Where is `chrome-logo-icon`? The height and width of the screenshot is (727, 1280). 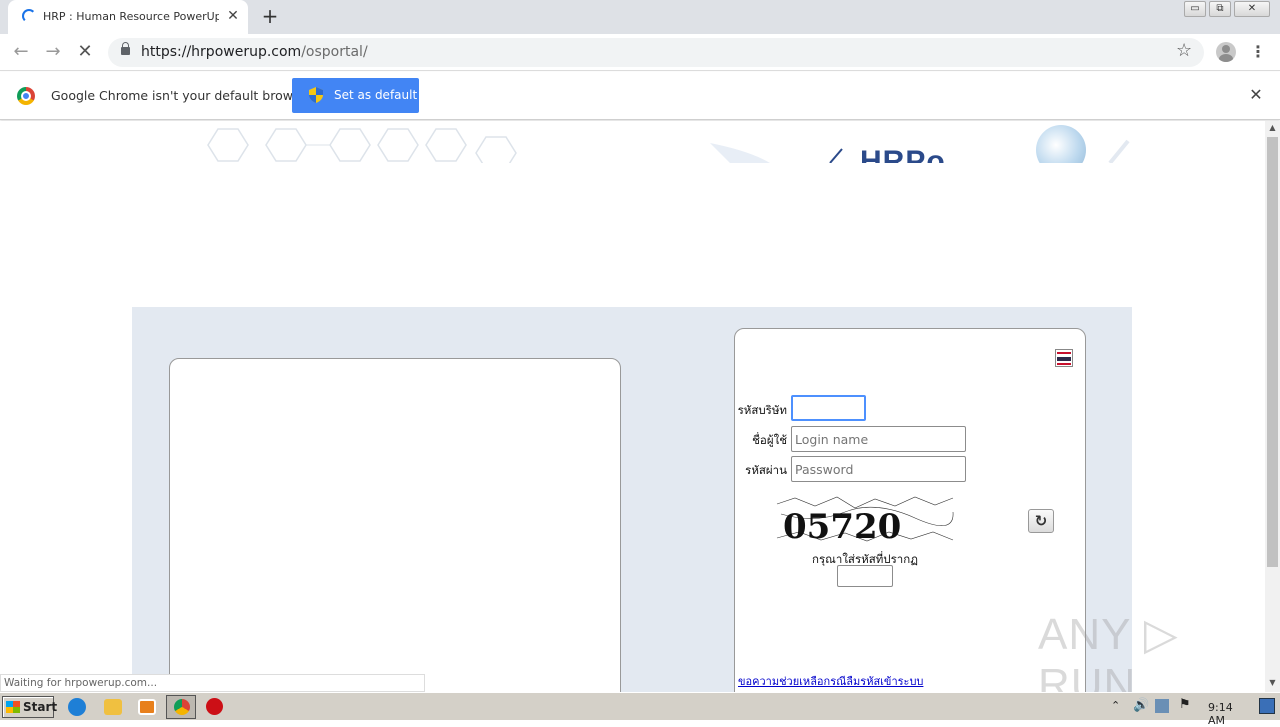
chrome-logo-icon is located at coordinates (26, 96).